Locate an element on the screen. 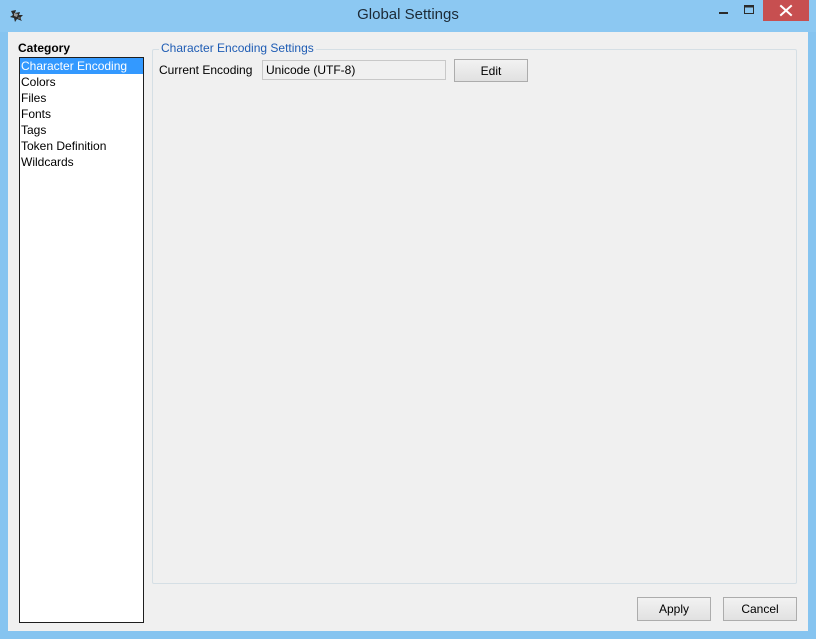  current-encoding-label: Current Encoding is located at coordinates (206, 70).